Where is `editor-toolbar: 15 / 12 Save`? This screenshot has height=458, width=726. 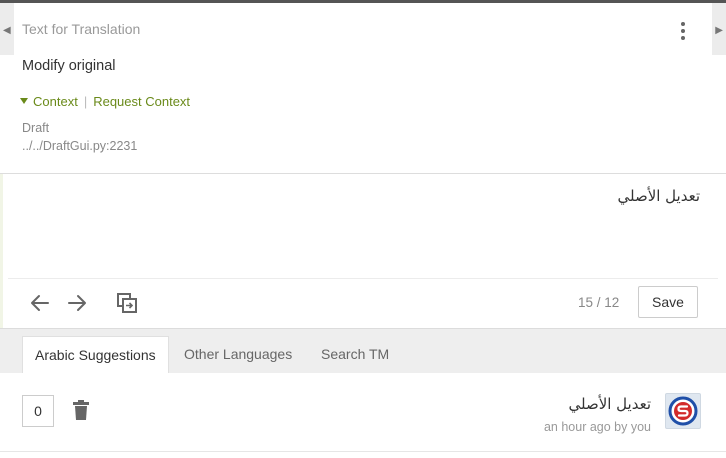 editor-toolbar: 15 / 12 Save is located at coordinates (363, 303).